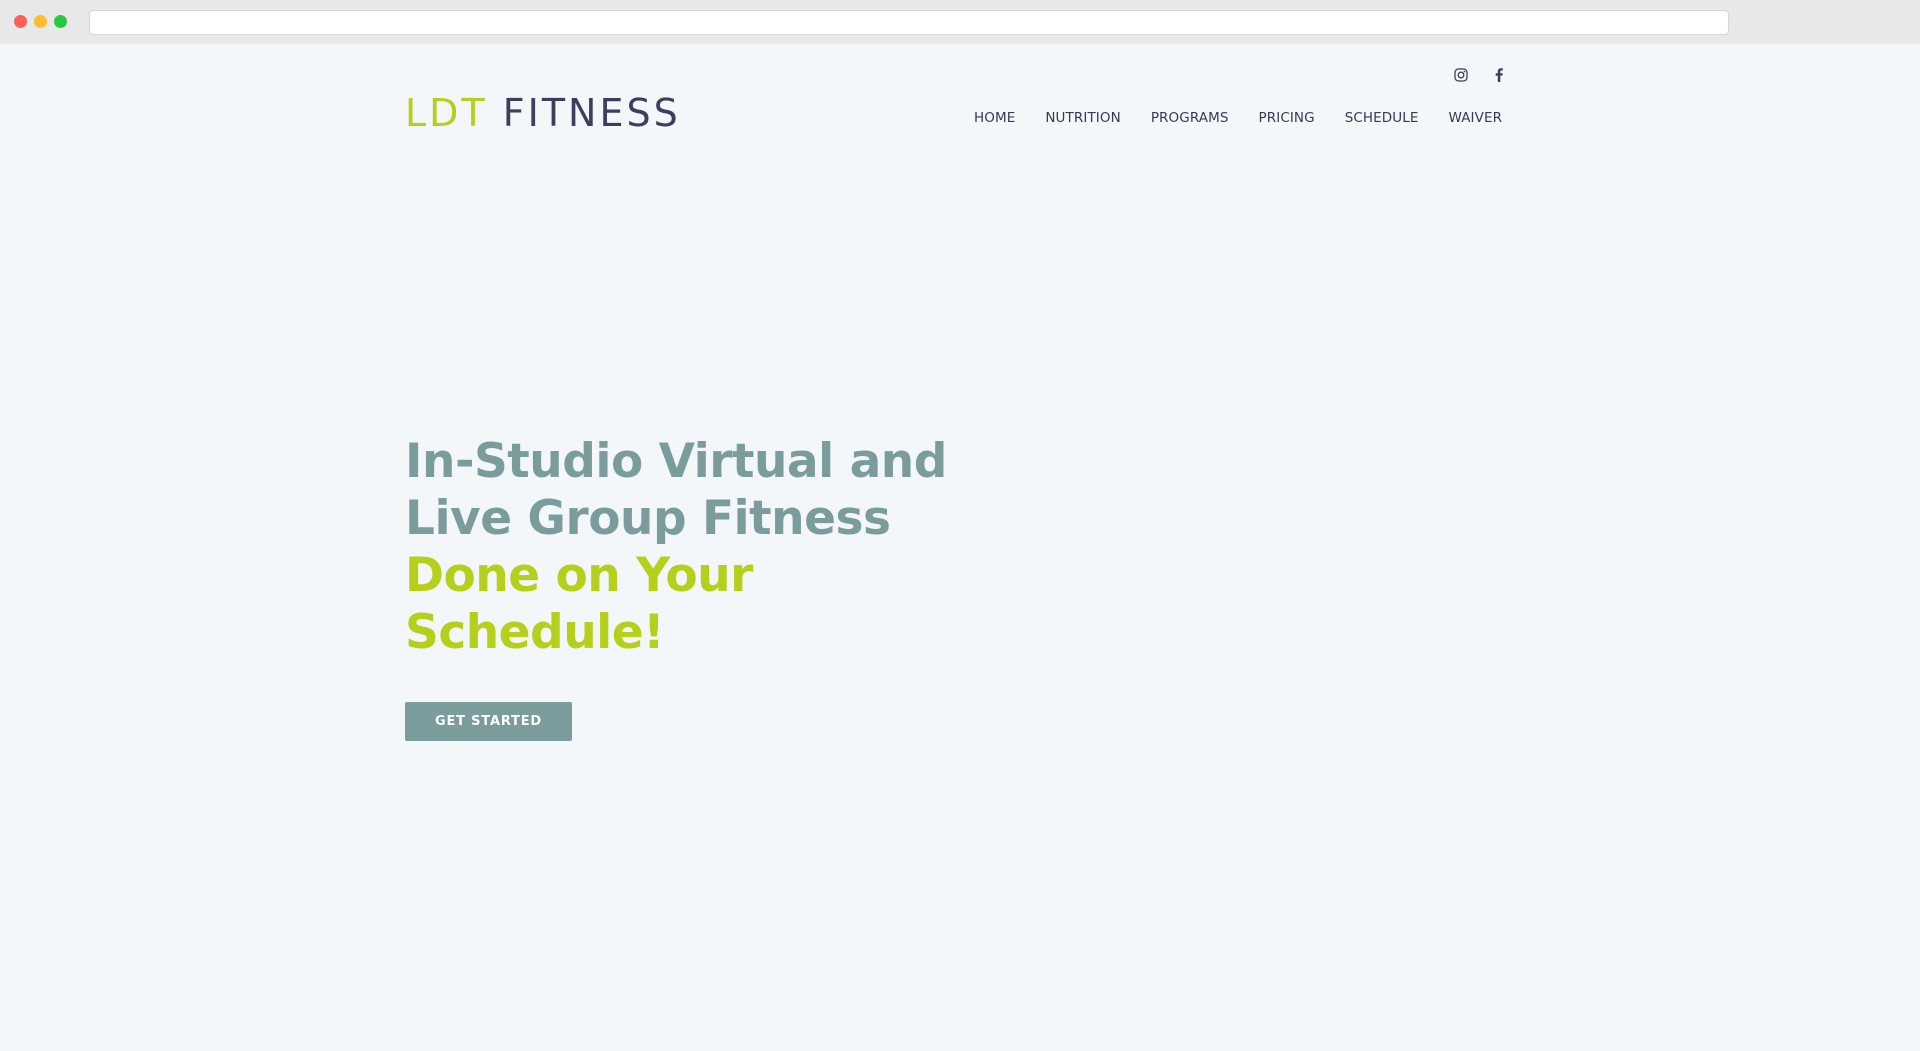 This screenshot has height=1051, width=1920. What do you see at coordinates (909, 22) in the screenshot?
I see `address-bar` at bounding box center [909, 22].